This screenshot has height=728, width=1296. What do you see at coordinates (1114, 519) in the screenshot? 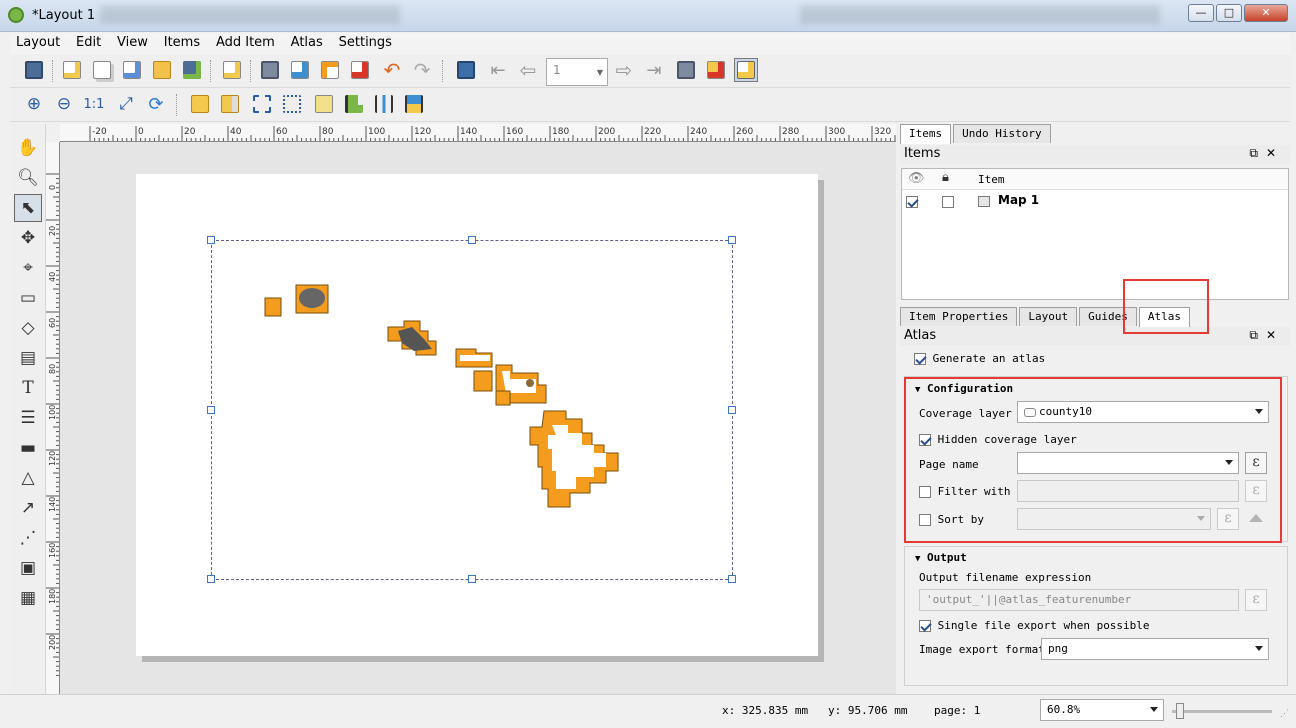
I see `sort-combo` at bounding box center [1114, 519].